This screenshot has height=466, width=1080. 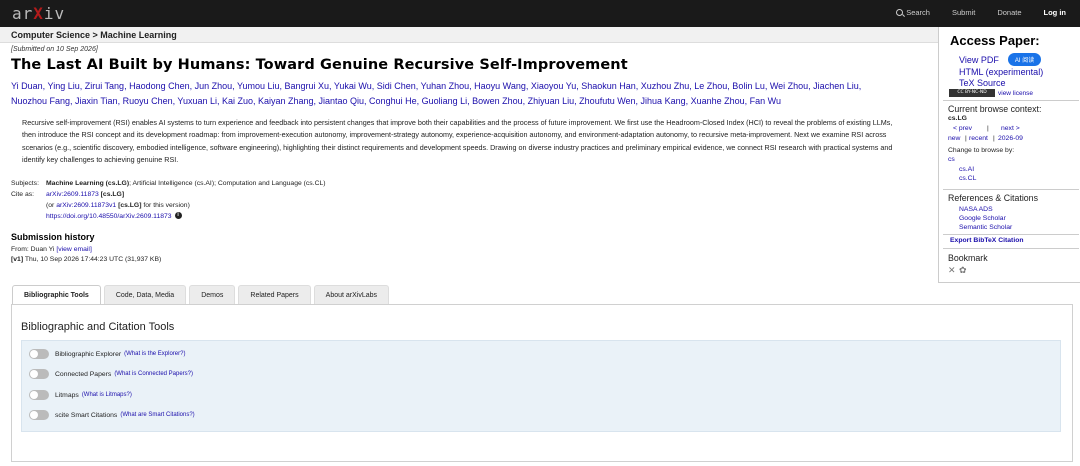 I want to click on view-email-link: [view email], so click(x=74, y=249).